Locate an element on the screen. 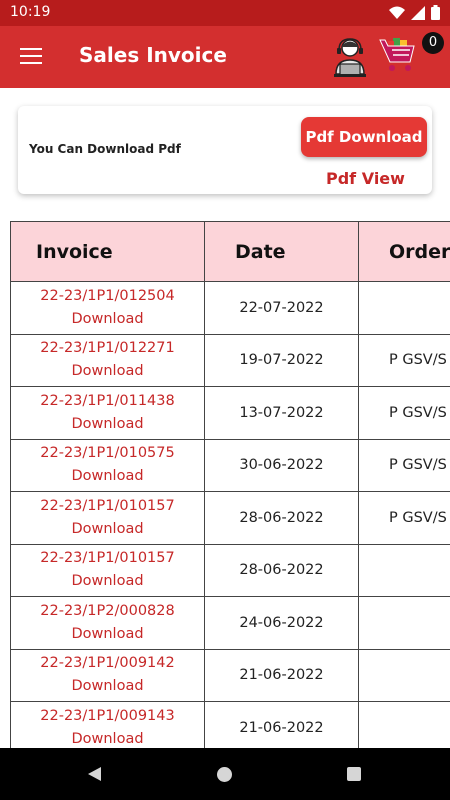 This screenshot has height=800, width=450. page-title: Sales Invoice is located at coordinates (153, 55).